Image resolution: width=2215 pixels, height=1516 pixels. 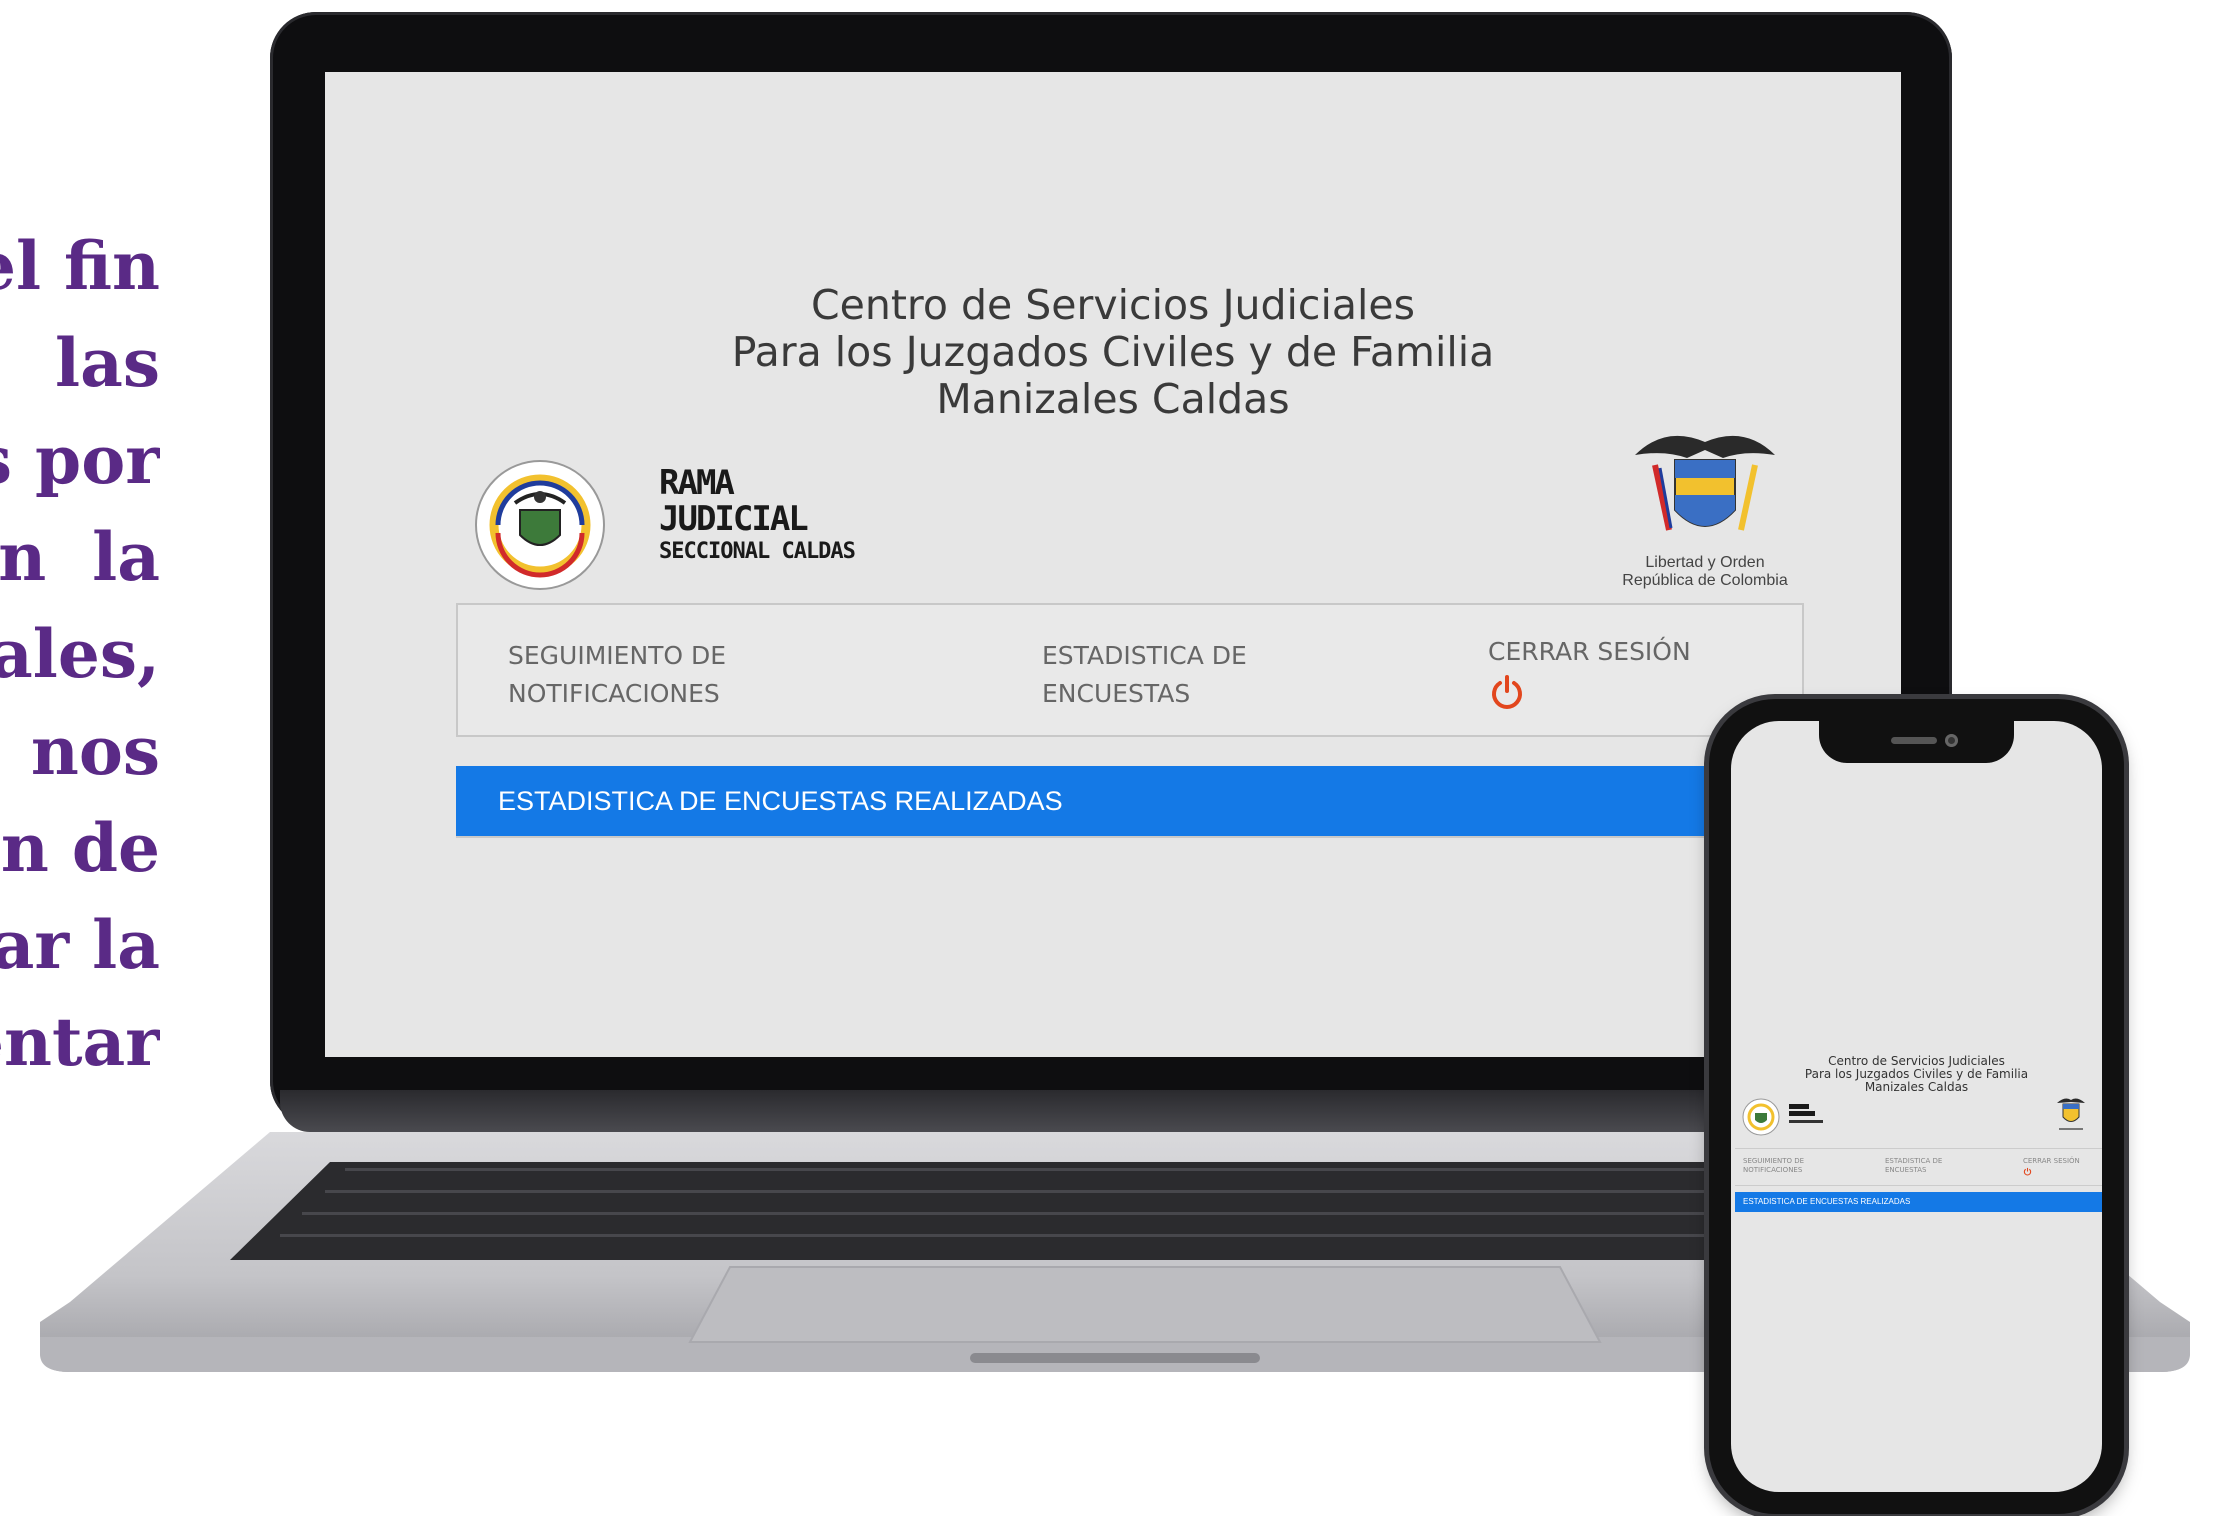 What do you see at coordinates (1144, 655) in the screenshot?
I see `nav-label: ESTADISTICA DE` at bounding box center [1144, 655].